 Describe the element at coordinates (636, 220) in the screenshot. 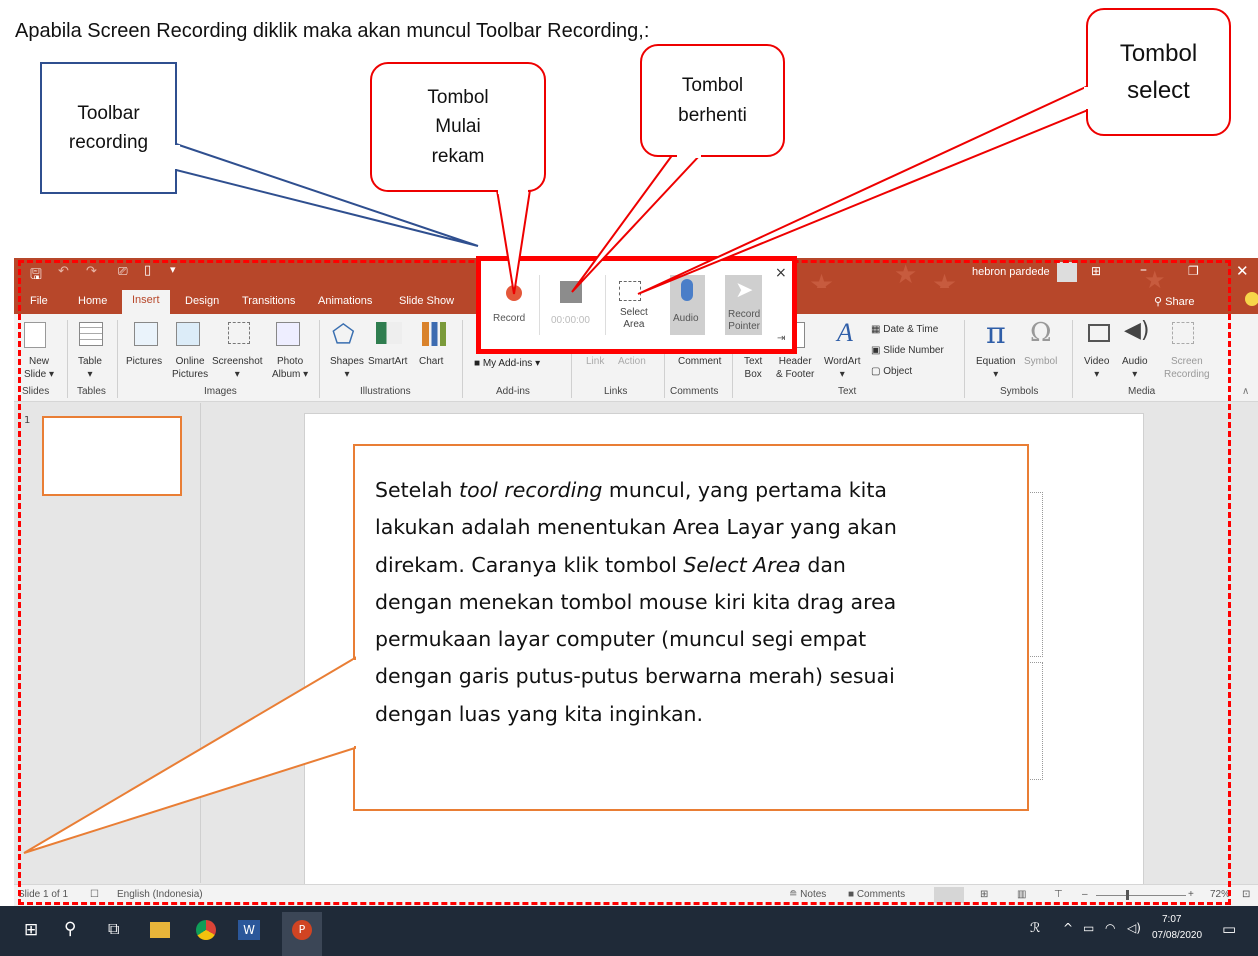

I see `stop-callout-pointer` at that location.